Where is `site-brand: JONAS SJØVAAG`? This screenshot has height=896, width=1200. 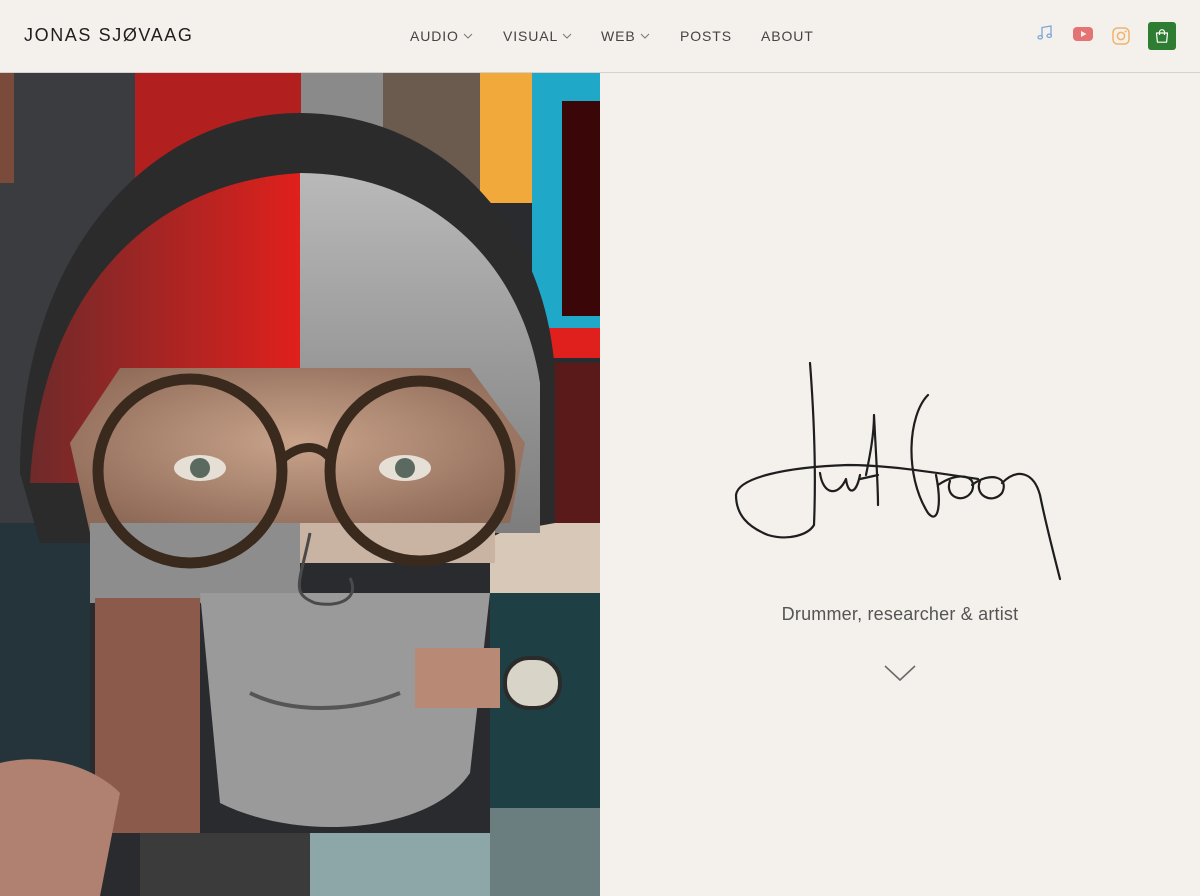
site-brand: JONAS SJØVAAG is located at coordinates (109, 35).